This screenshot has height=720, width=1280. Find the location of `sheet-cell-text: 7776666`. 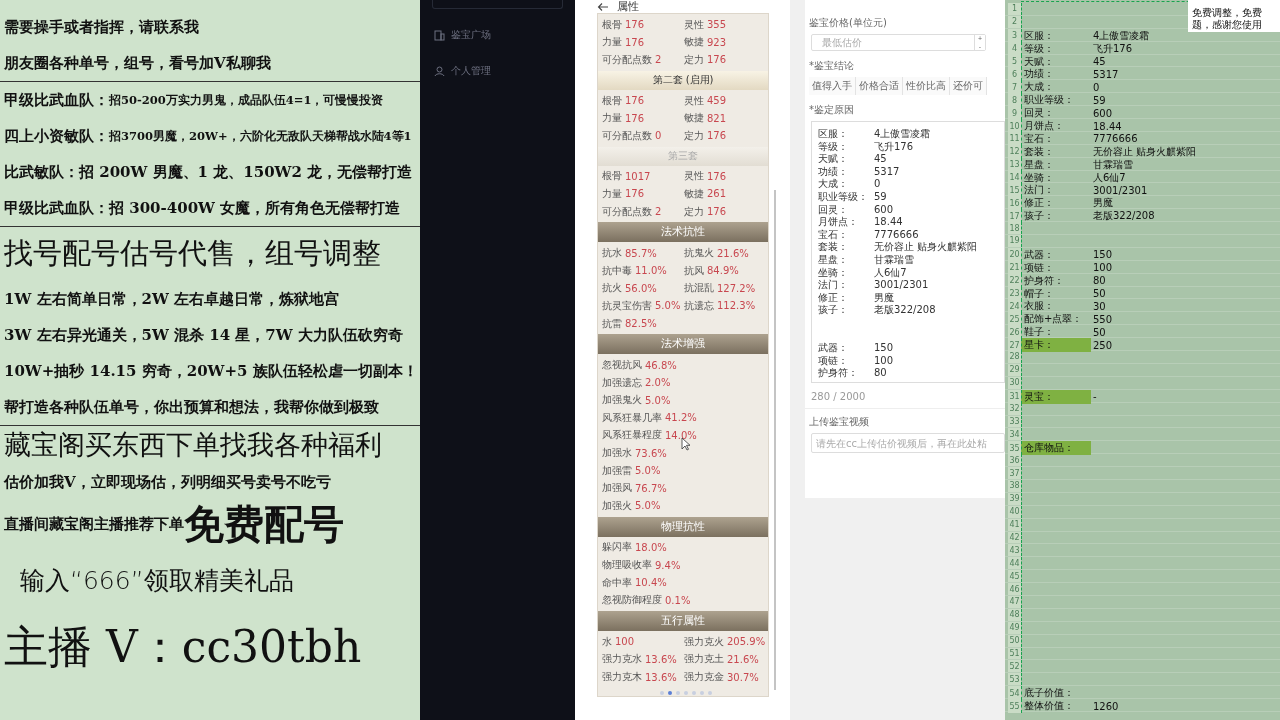

sheet-cell-text: 7776666 is located at coordinates (1115, 139).